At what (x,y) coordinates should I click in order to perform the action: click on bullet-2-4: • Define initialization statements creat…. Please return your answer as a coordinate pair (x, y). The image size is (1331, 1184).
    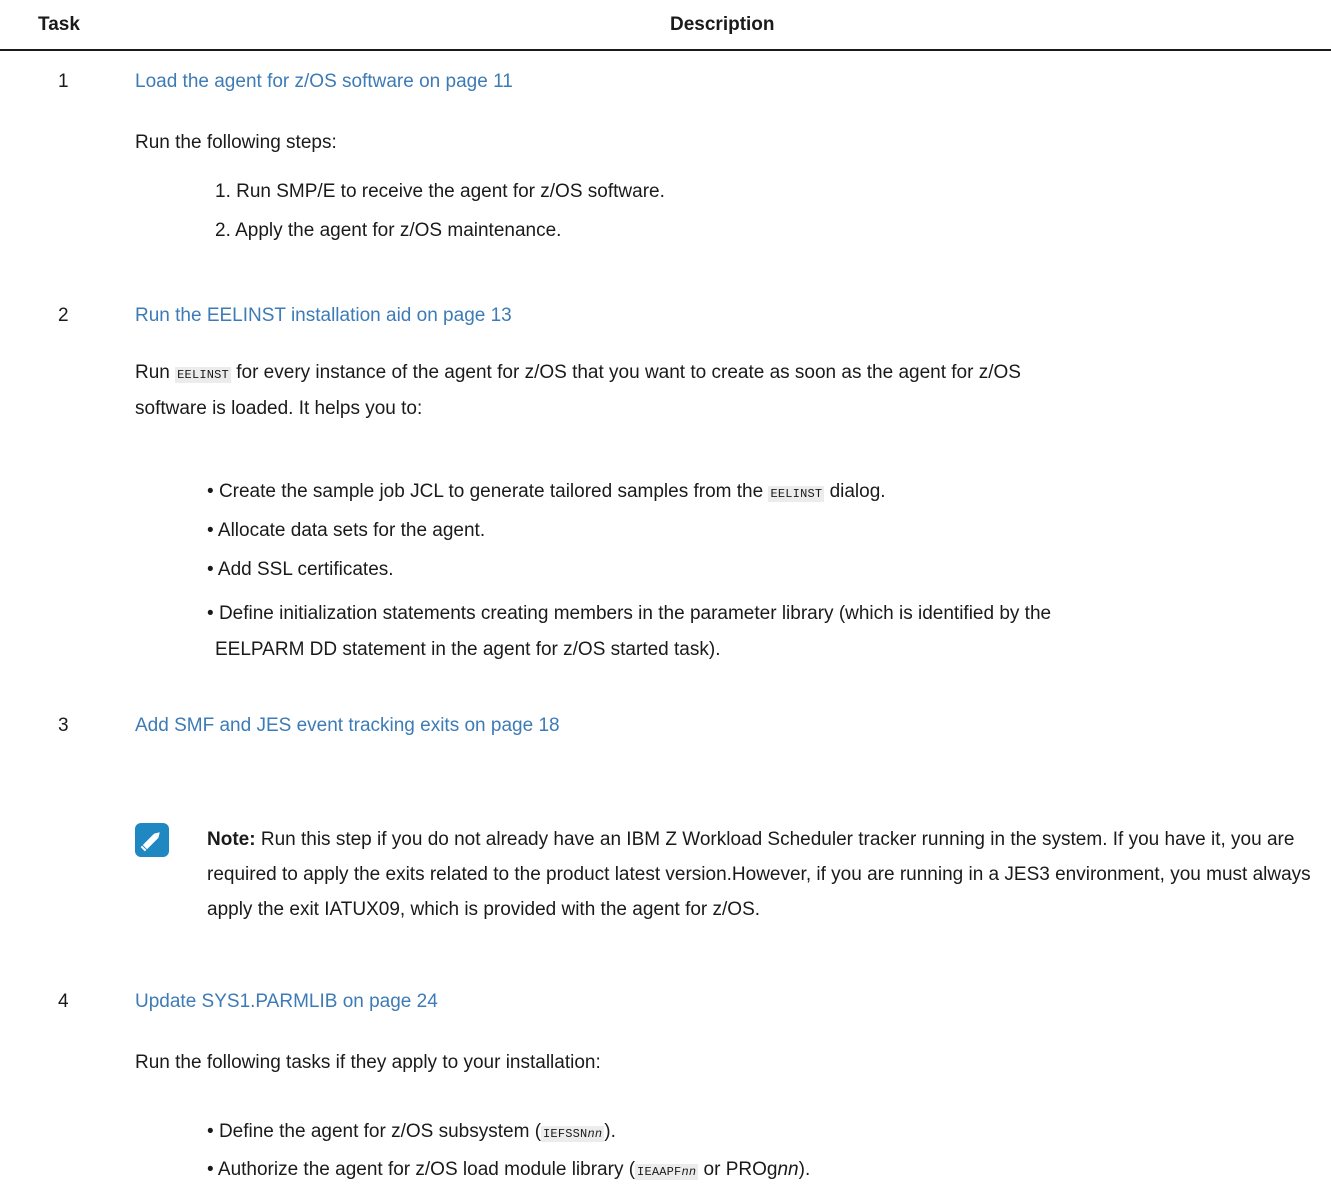
    Looking at the image, I should click on (629, 613).